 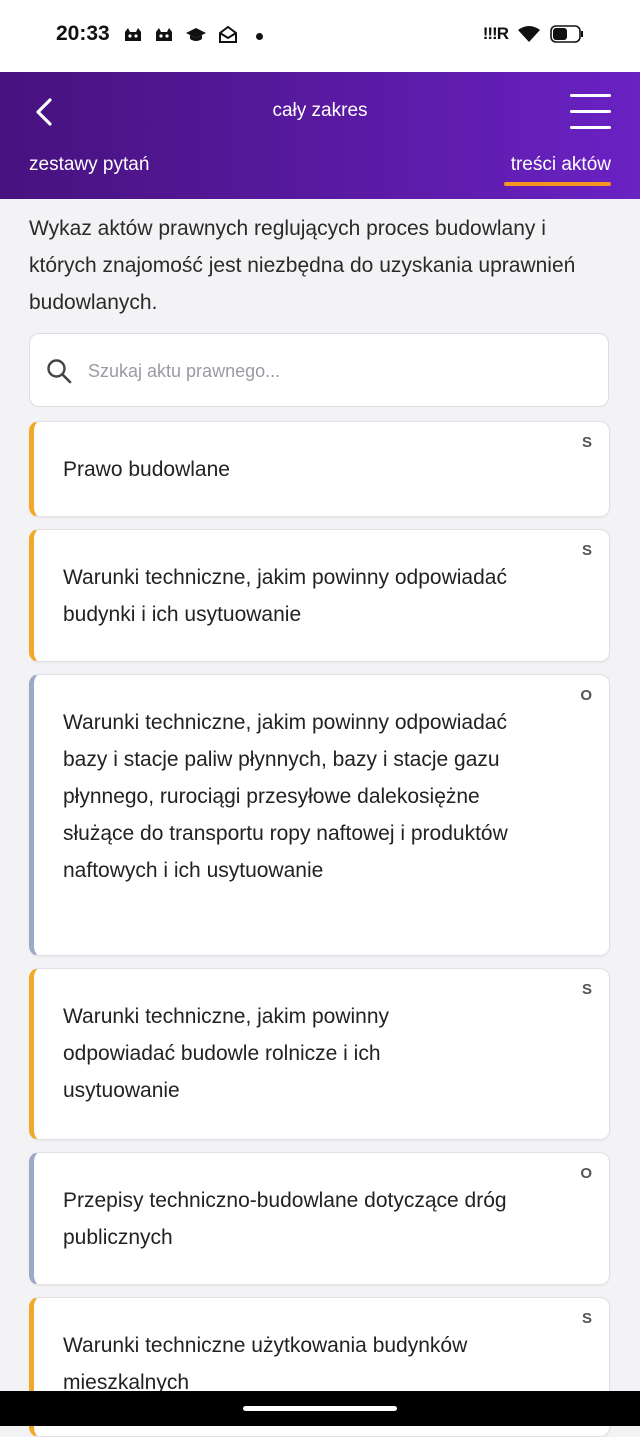 I want to click on menu-button, so click(x=591, y=112).